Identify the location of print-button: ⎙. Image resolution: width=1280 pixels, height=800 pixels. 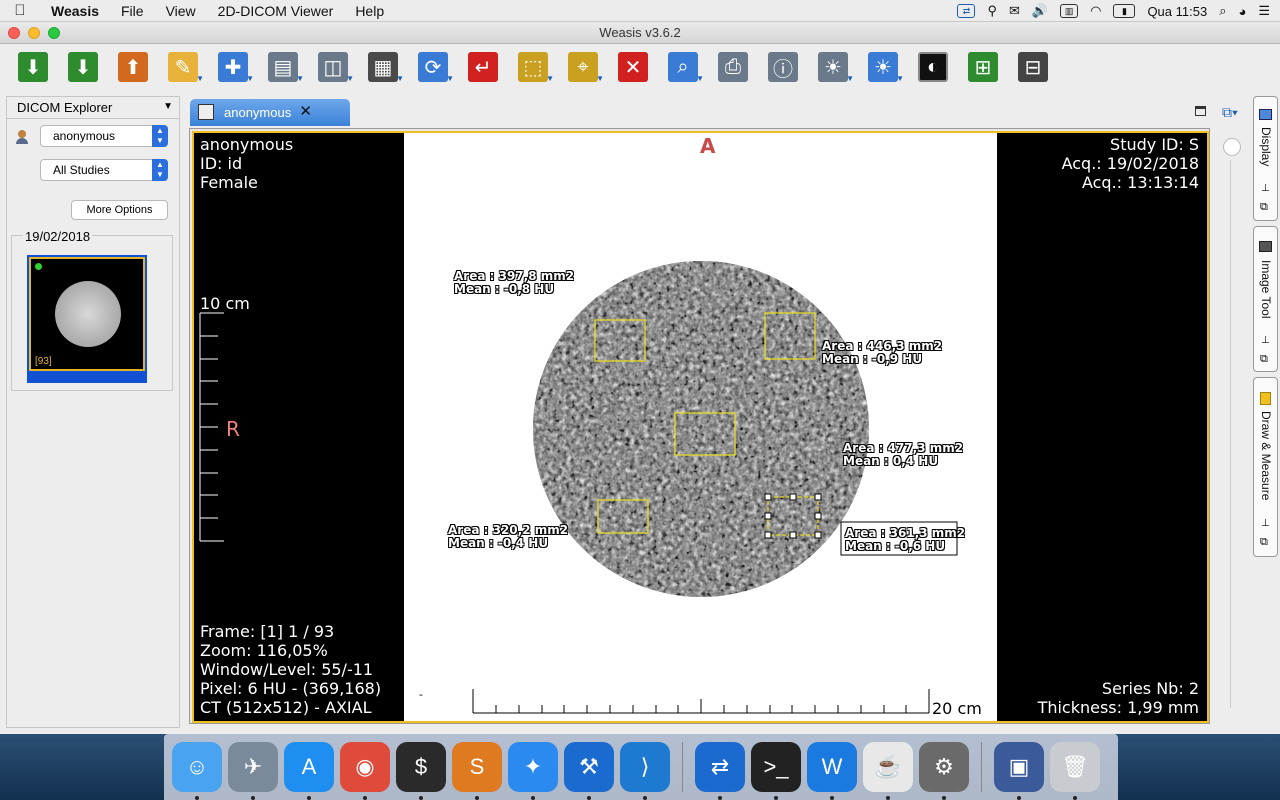
(733, 67).